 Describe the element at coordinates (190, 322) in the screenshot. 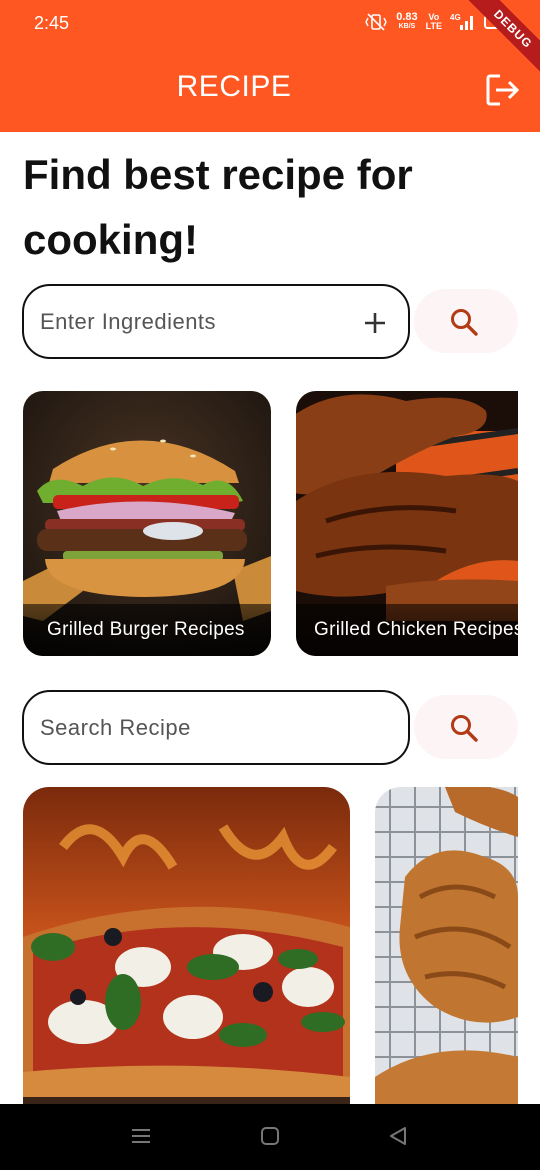

I see `ingredients-input` at that location.